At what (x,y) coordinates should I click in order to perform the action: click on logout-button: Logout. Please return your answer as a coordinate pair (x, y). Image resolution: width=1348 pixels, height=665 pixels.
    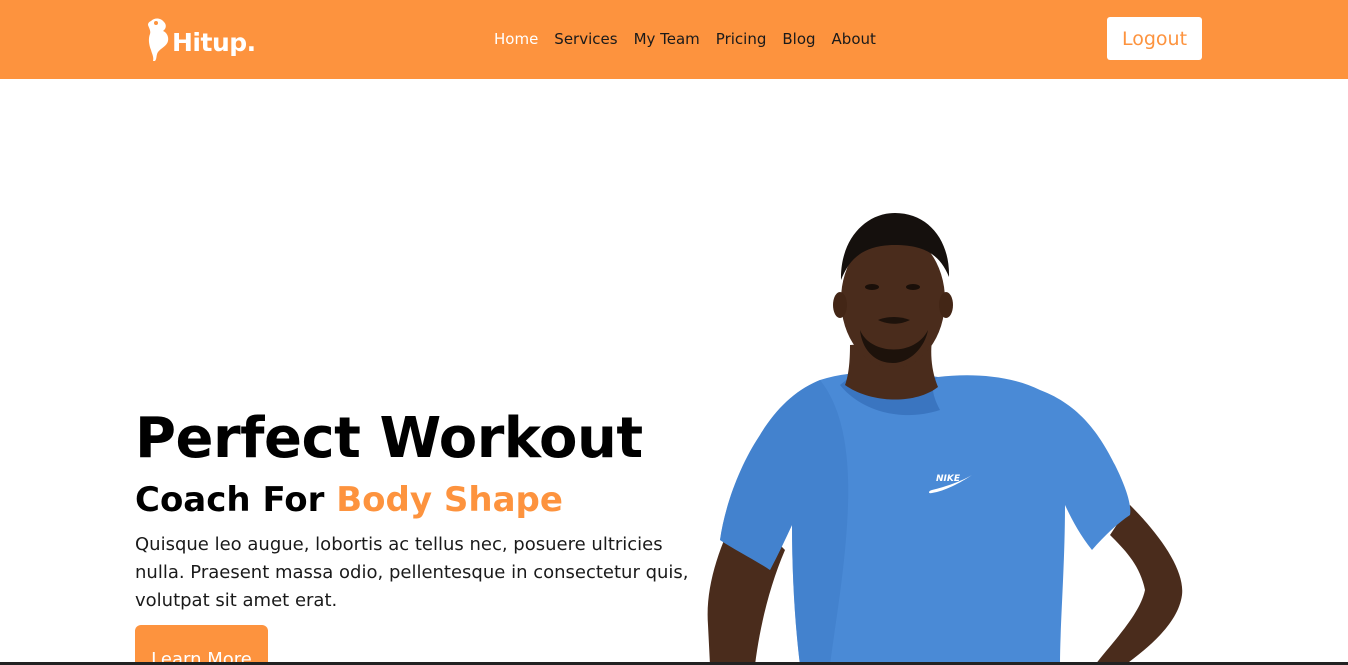
    Looking at the image, I should click on (1154, 38).